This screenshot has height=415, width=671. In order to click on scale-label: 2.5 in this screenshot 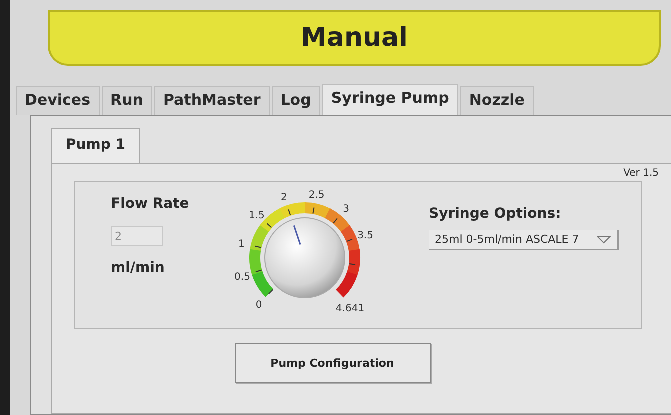, I will do `click(316, 196)`.